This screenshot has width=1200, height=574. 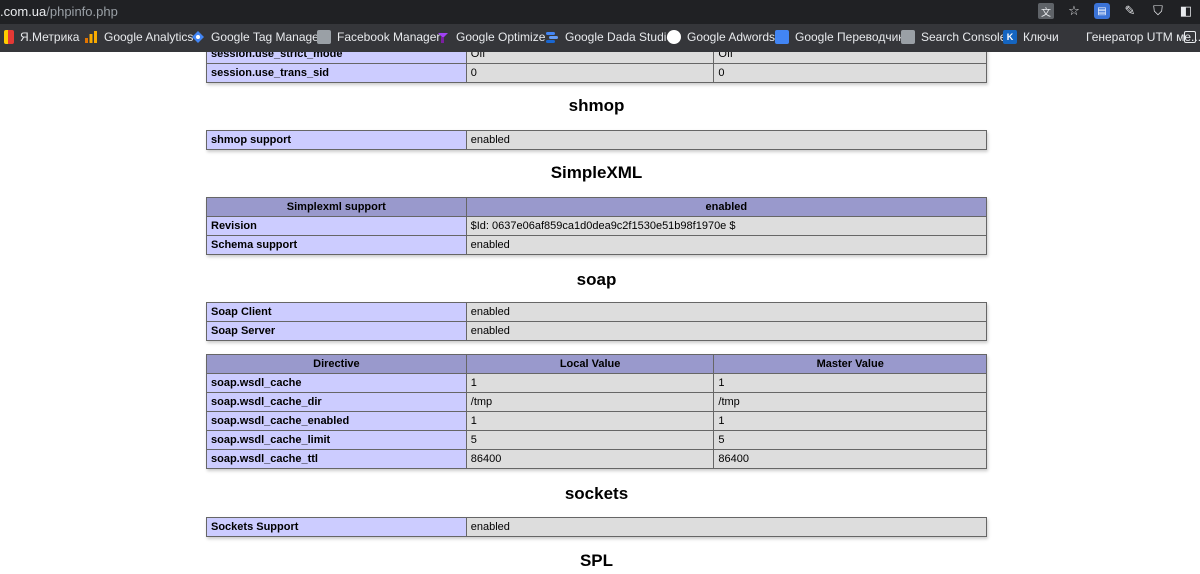 What do you see at coordinates (590, 459) in the screenshot?
I see `local-value: 86400` at bounding box center [590, 459].